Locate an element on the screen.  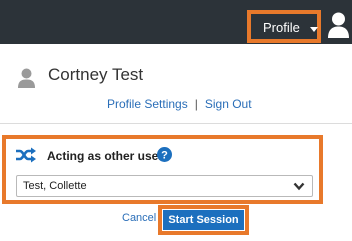
profile-settings-link: Profile Settings is located at coordinates (147, 104).